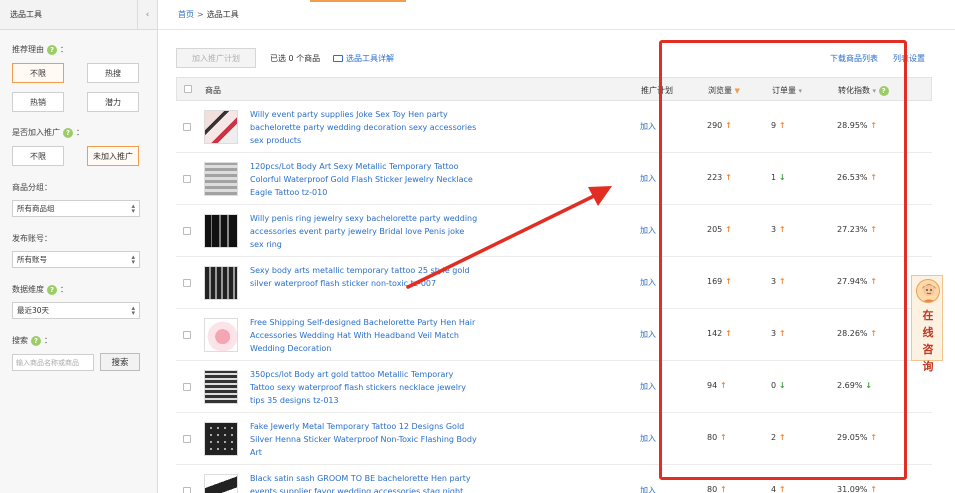  I want to click on group-select-value: 所有商品组, so click(36, 208).